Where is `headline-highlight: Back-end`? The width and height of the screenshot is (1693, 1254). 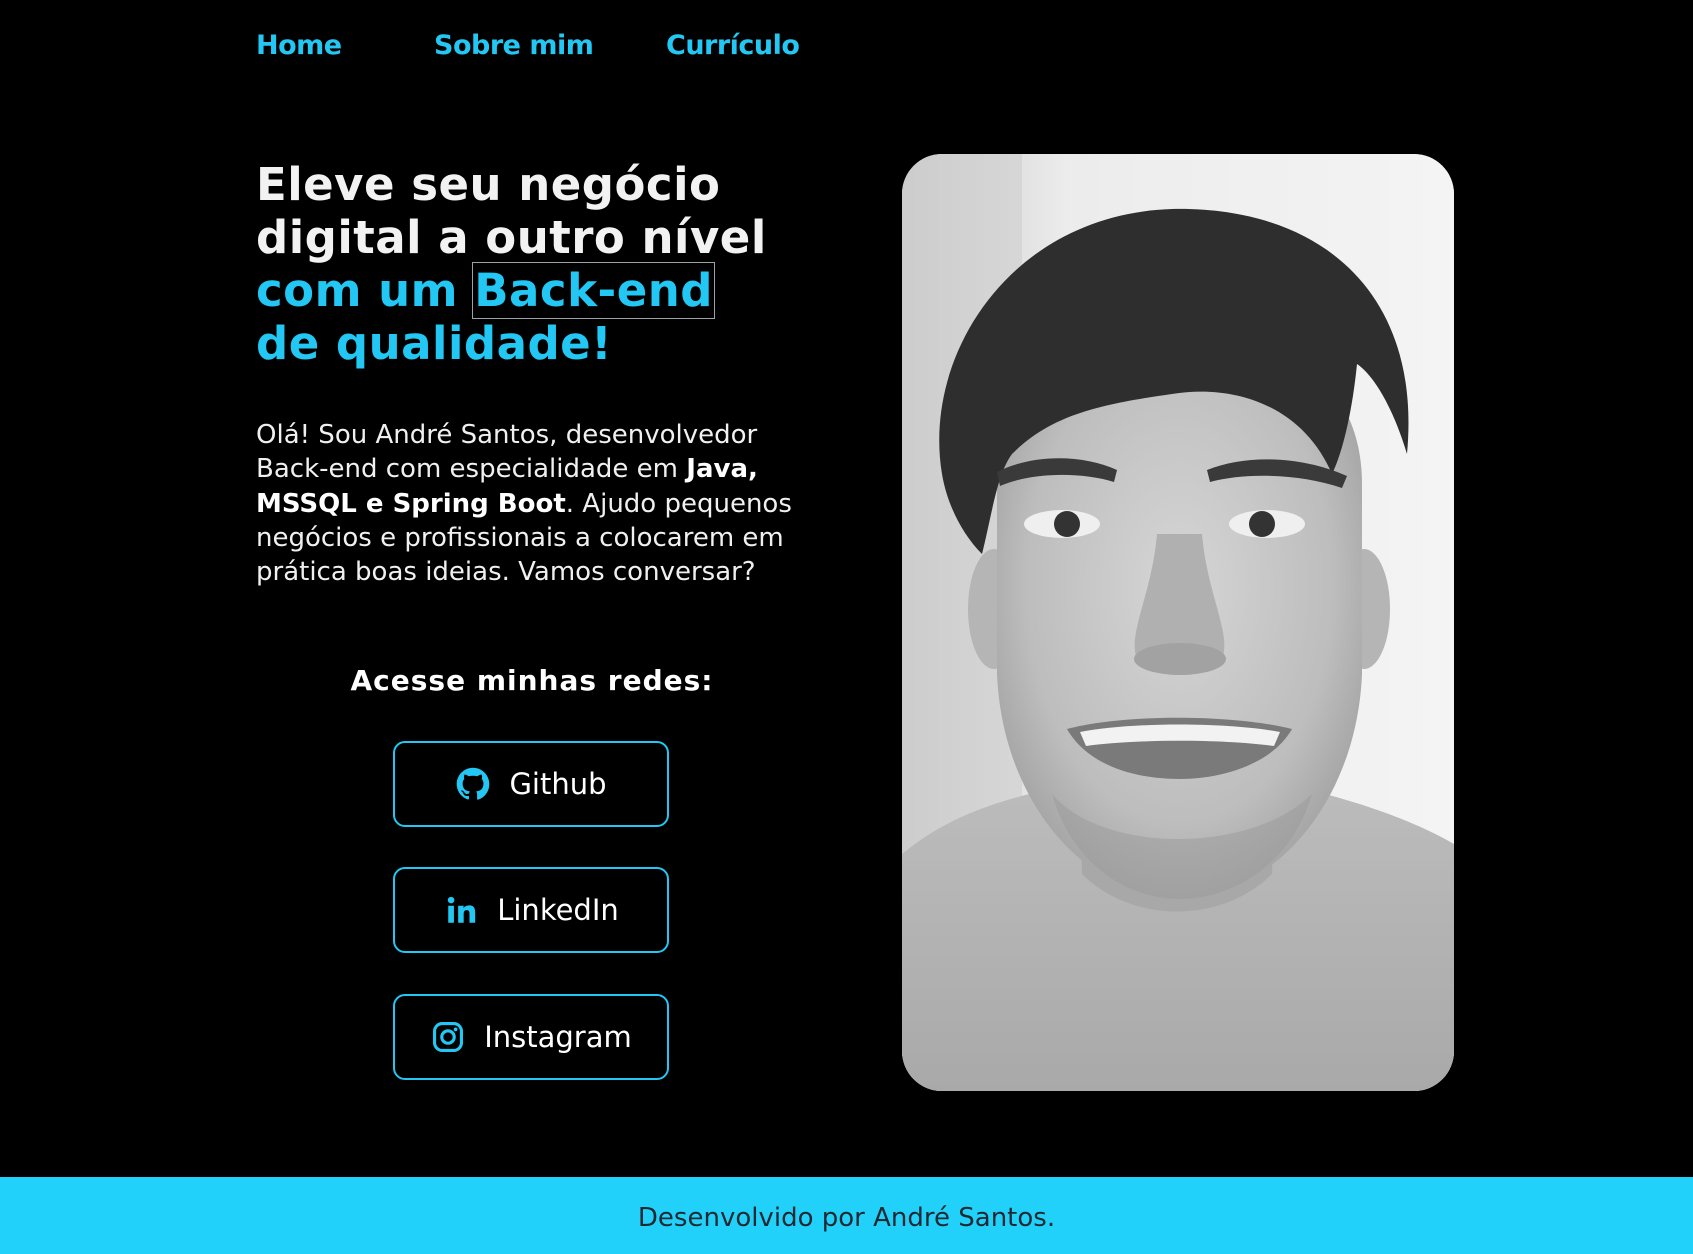
headline-highlight: Back-end is located at coordinates (593, 290).